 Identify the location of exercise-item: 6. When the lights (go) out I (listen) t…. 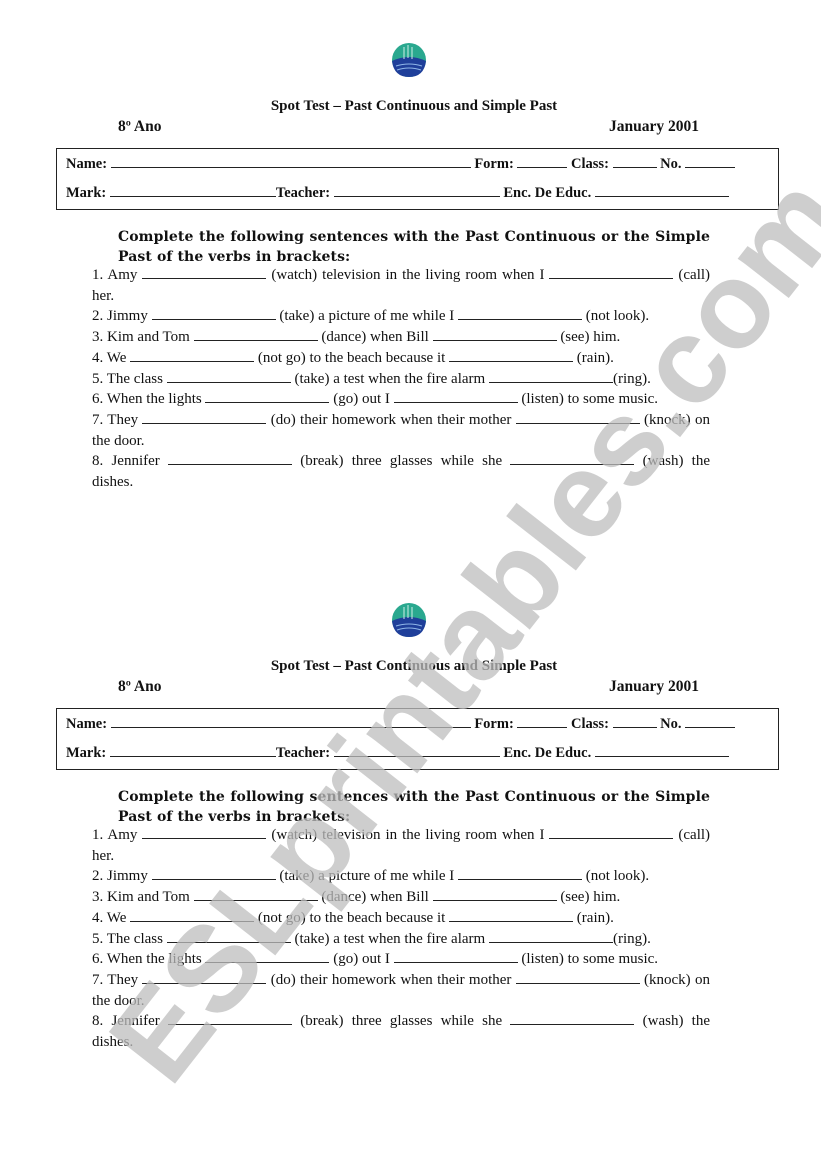
(401, 399).